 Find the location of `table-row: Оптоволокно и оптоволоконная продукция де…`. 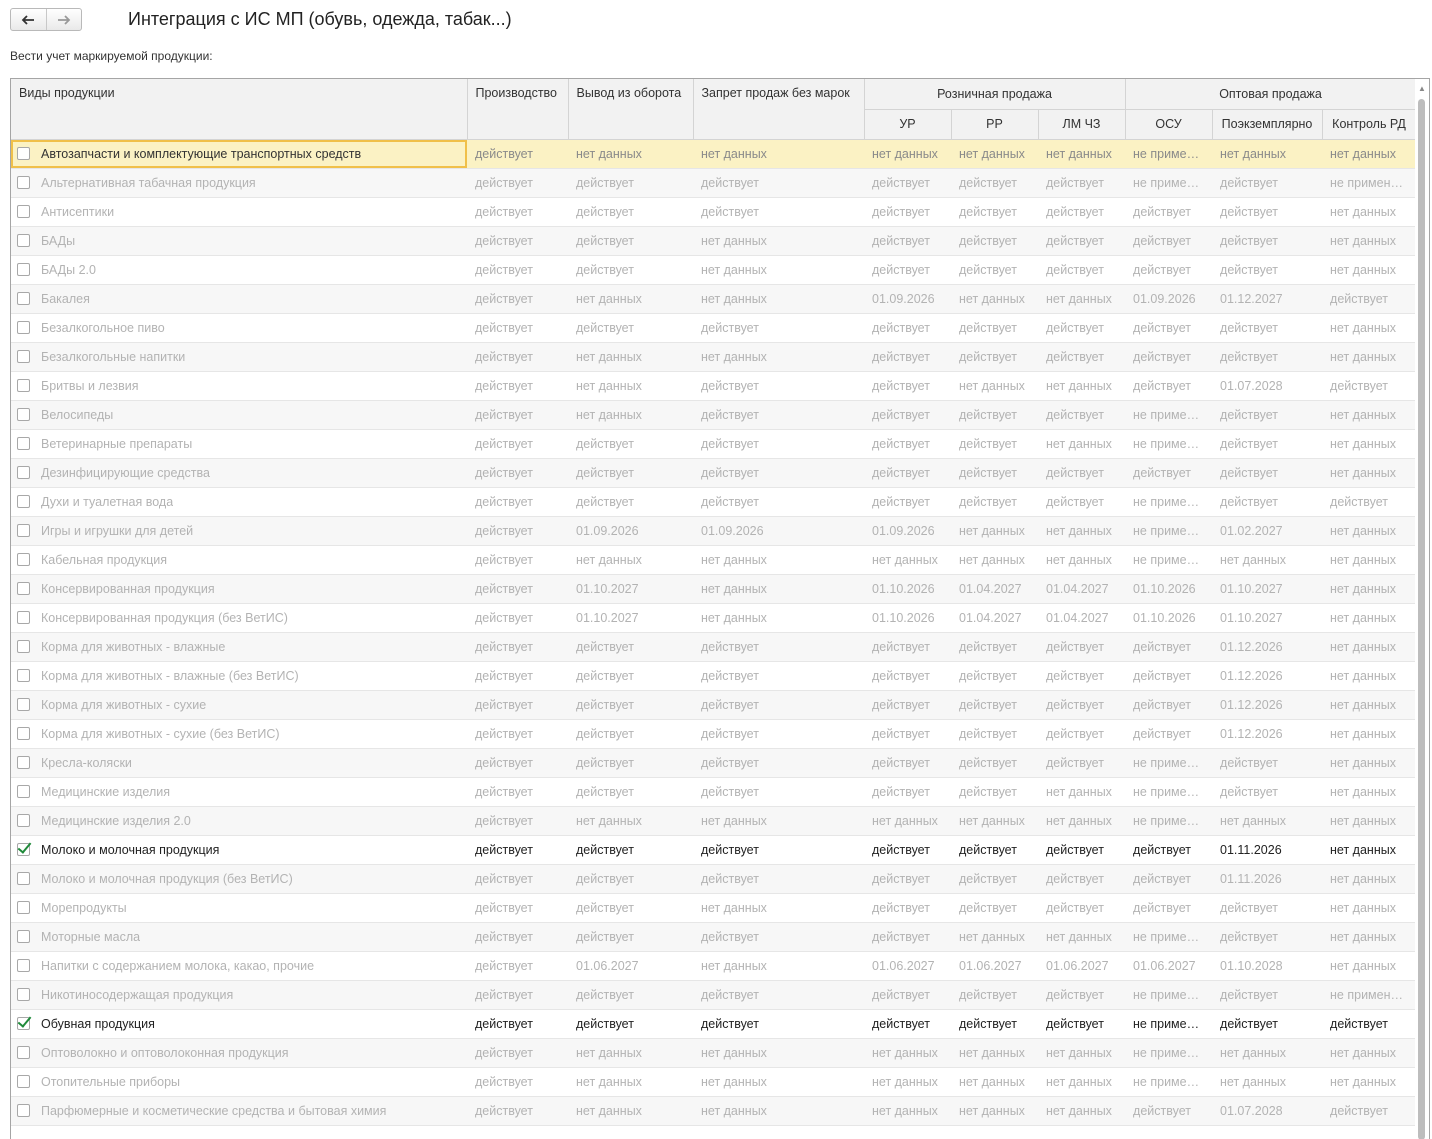

table-row: Оптоволокно и оптоволоконная продукция де… is located at coordinates (714, 1053).